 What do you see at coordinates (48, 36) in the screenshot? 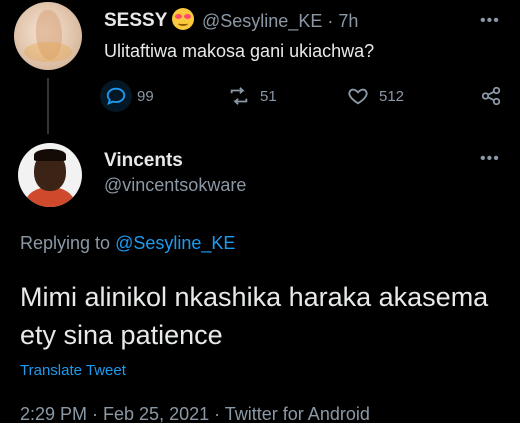
I see `avatar-sessy` at bounding box center [48, 36].